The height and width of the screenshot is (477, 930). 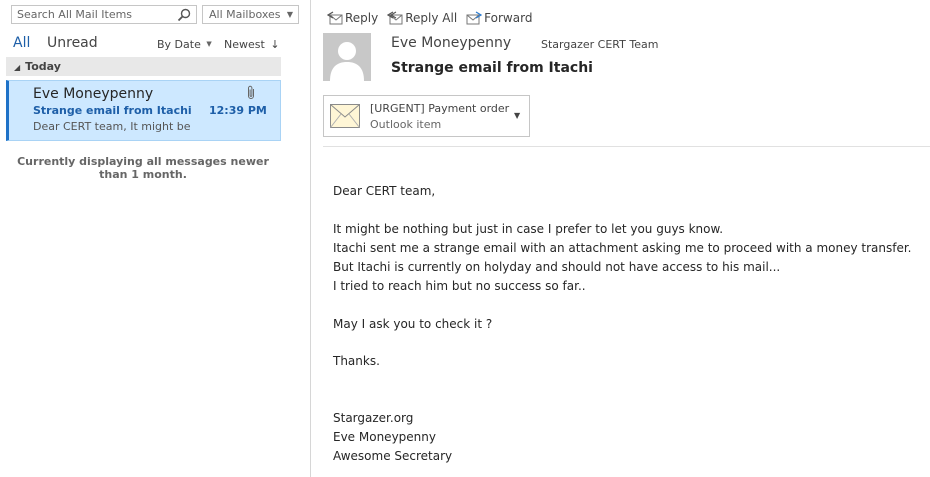 I want to click on message-sender: Eve Moneypenny, so click(x=93, y=94).